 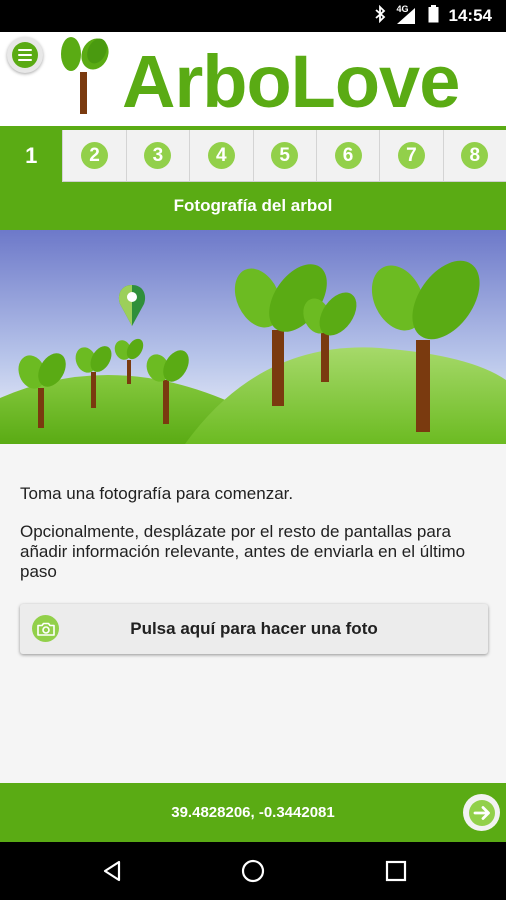 What do you see at coordinates (291, 81) in the screenshot?
I see `app-title: ArboLove` at bounding box center [291, 81].